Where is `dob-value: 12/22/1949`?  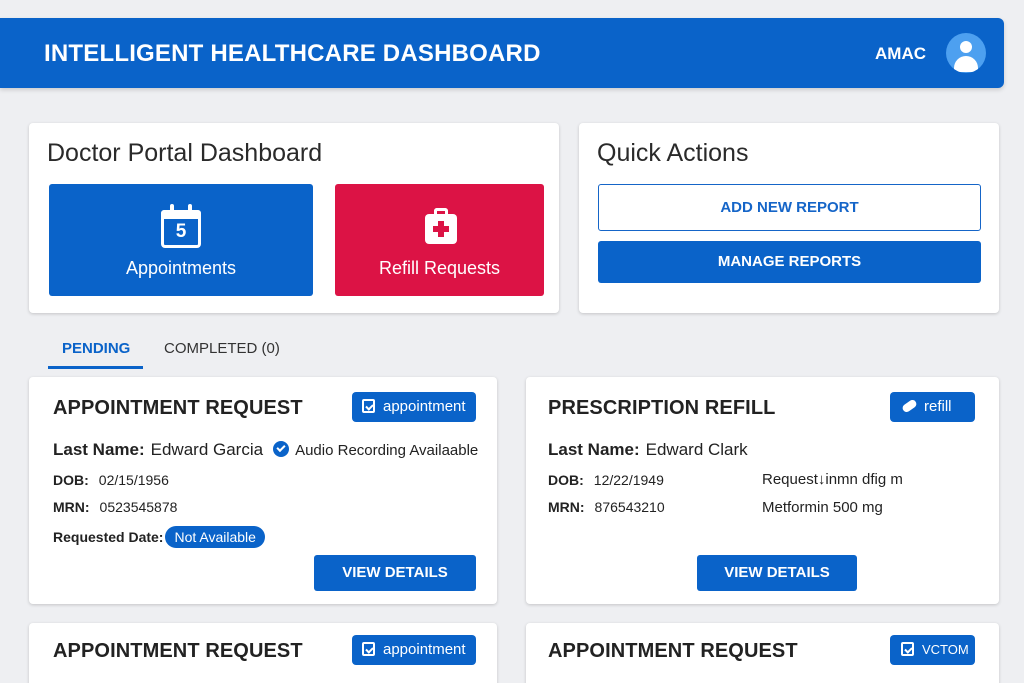
dob-value: 12/22/1949 is located at coordinates (628, 480).